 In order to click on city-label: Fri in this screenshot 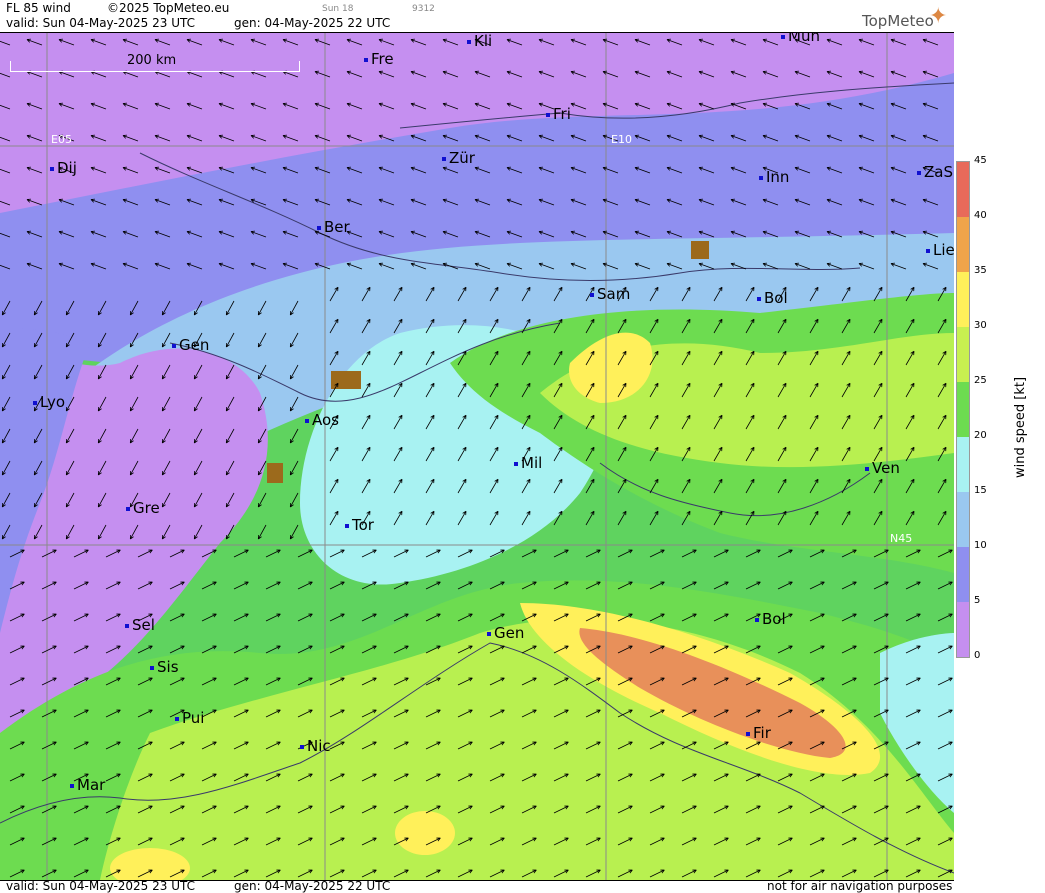, I will do `click(558, 114)`.